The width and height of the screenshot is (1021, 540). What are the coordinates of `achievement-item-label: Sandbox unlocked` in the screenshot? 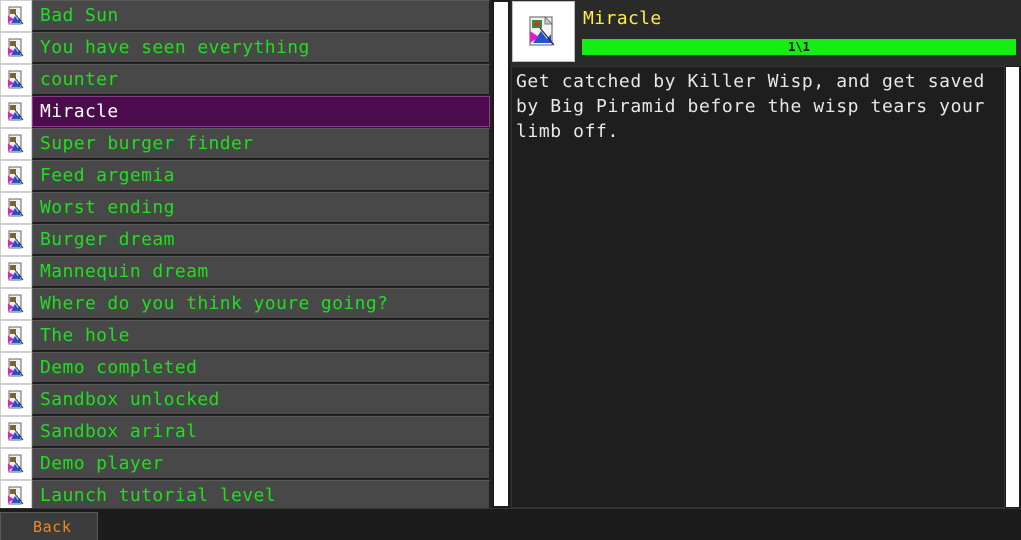 It's located at (130, 399).